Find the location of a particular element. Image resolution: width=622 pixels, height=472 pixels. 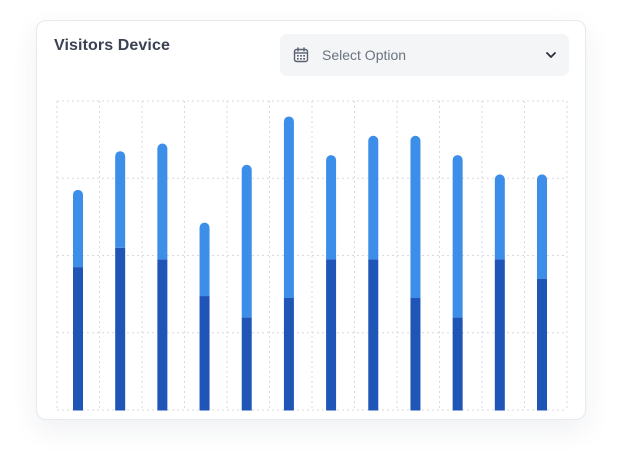

option-select: Select Option is located at coordinates (424, 55).